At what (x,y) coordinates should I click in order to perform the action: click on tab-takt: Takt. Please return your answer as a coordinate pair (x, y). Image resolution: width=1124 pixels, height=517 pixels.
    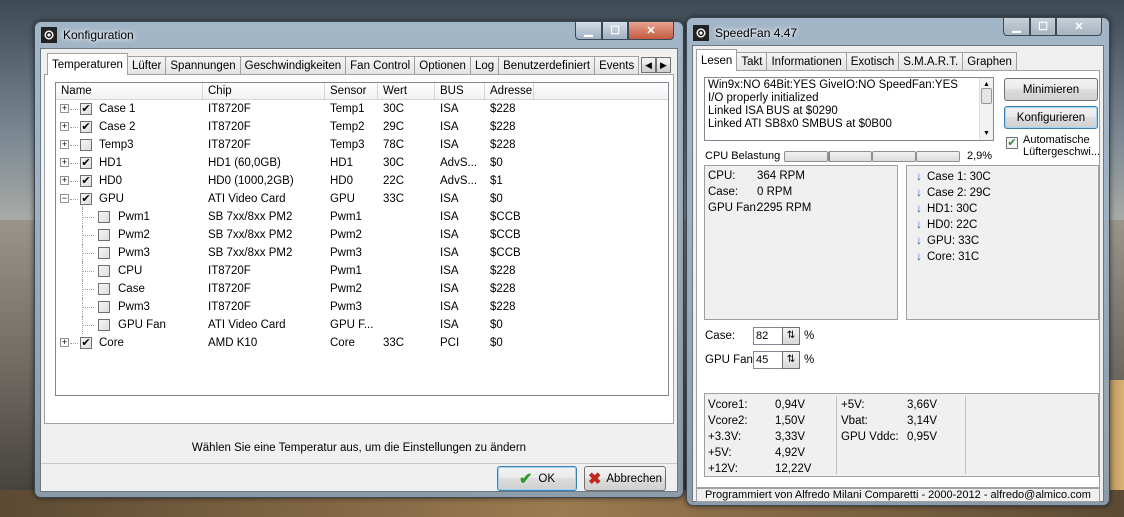
    Looking at the image, I should click on (752, 61).